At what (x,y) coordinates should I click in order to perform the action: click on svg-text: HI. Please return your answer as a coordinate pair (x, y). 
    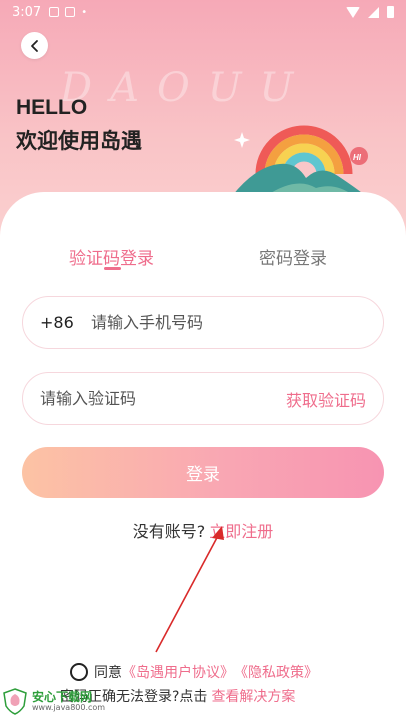
    Looking at the image, I should click on (357, 157).